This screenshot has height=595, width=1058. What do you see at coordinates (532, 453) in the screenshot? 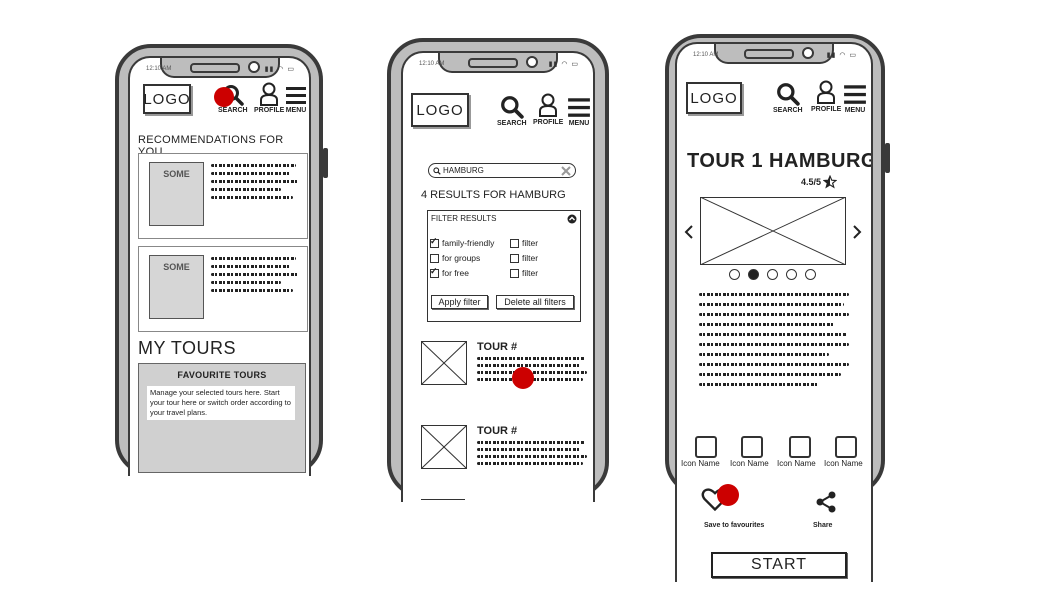
I see `result-text` at bounding box center [532, 453].